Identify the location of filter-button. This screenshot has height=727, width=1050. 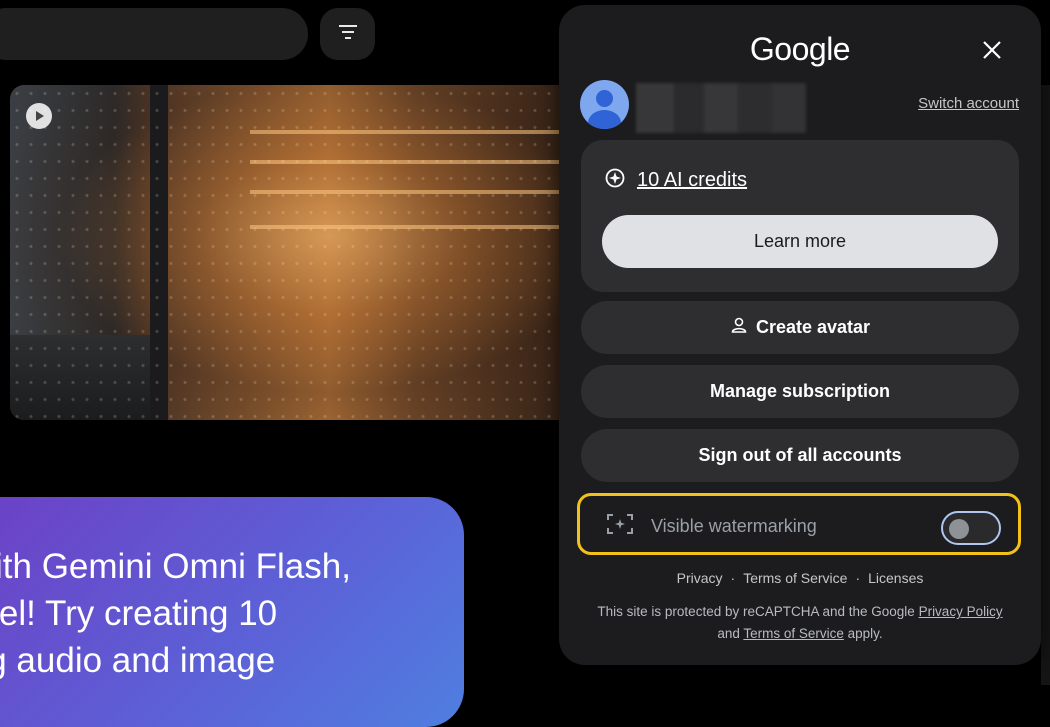
(347, 34).